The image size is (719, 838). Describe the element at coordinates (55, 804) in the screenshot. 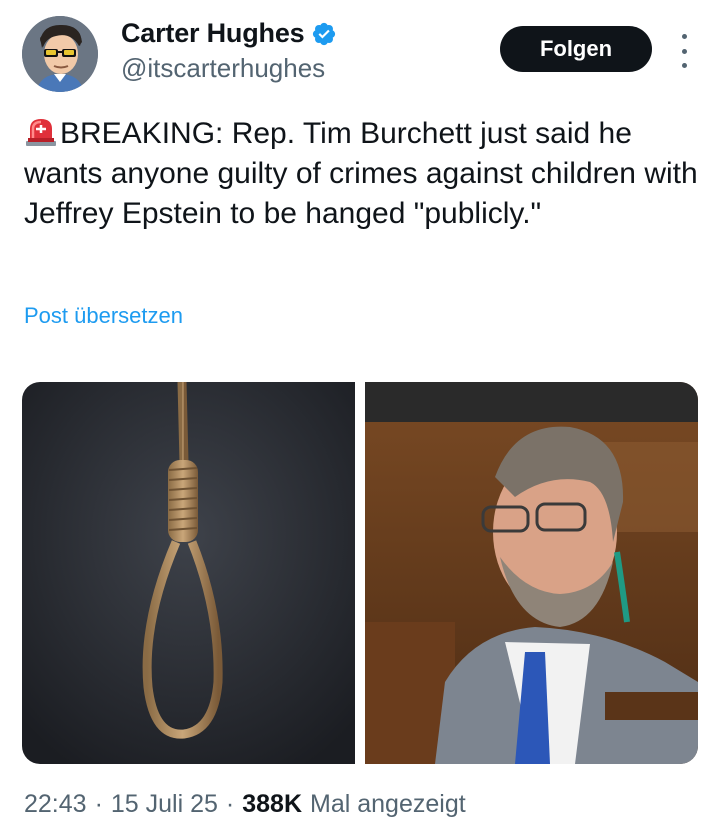

I see `post-time: 22:43` at that location.